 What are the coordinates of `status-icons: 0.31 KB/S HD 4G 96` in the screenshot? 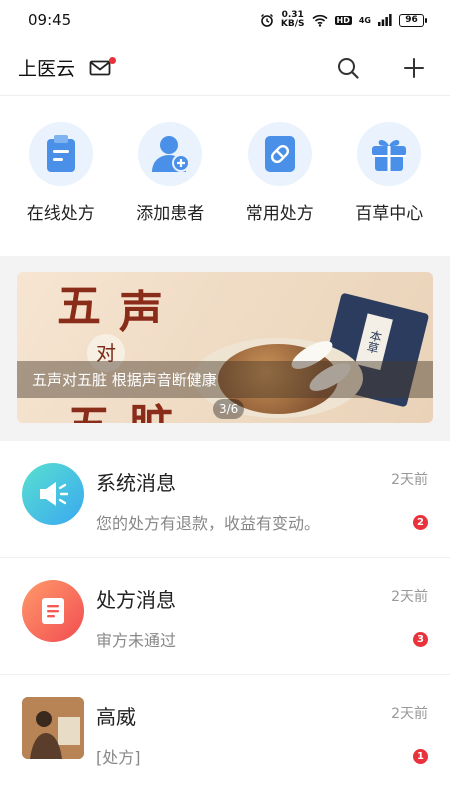 It's located at (343, 19).